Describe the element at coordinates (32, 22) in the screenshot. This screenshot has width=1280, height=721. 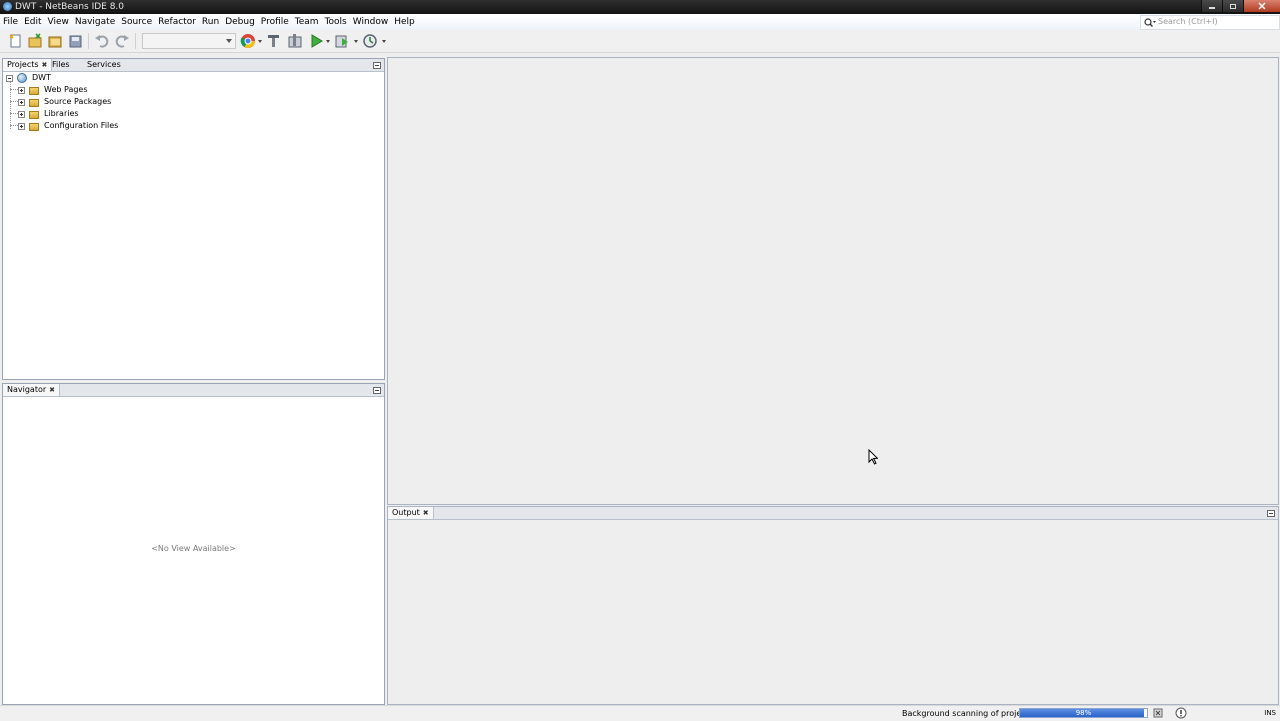
I see `menu-edit: Edit` at that location.